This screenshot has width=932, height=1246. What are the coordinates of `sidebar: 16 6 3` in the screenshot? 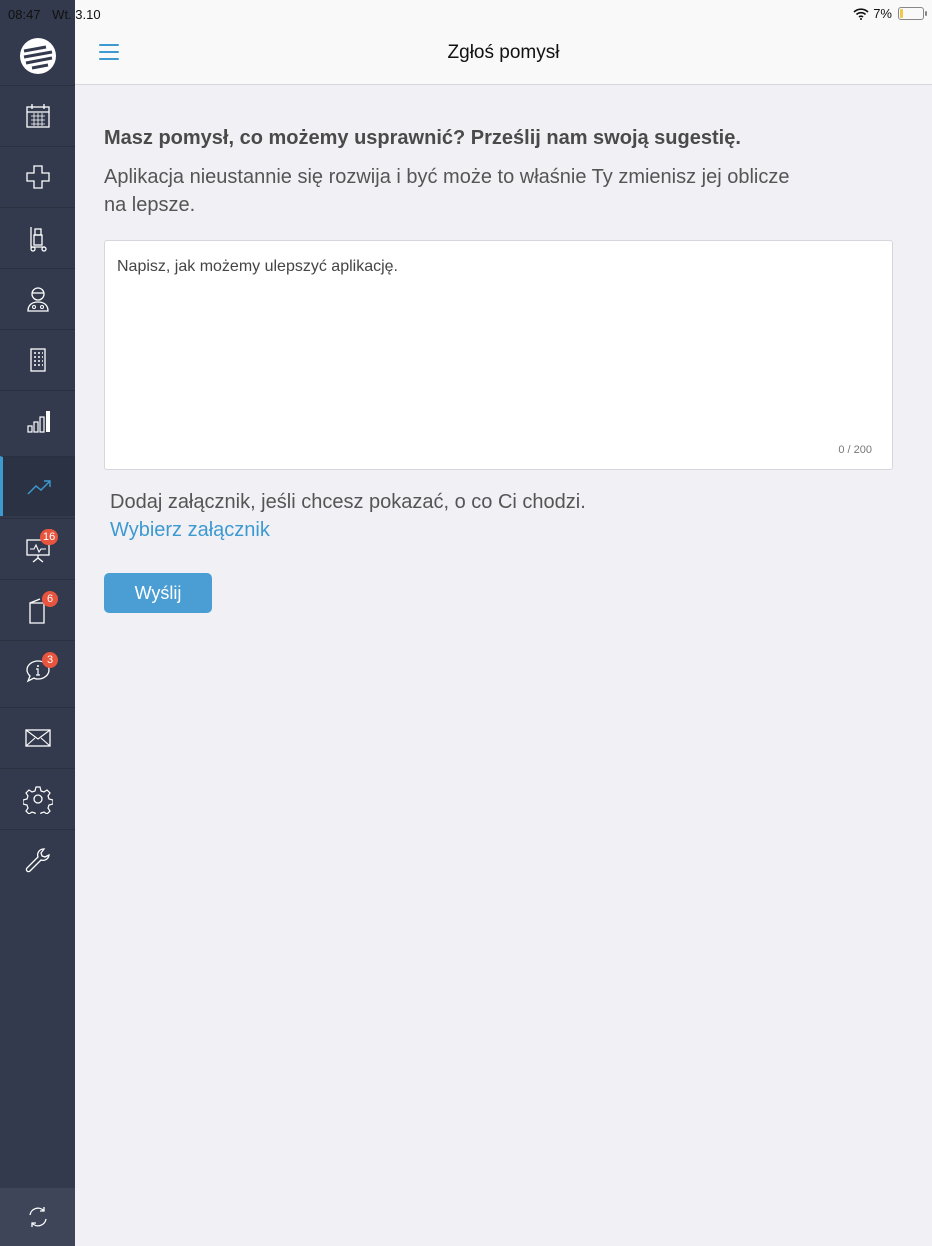 It's located at (37, 623).